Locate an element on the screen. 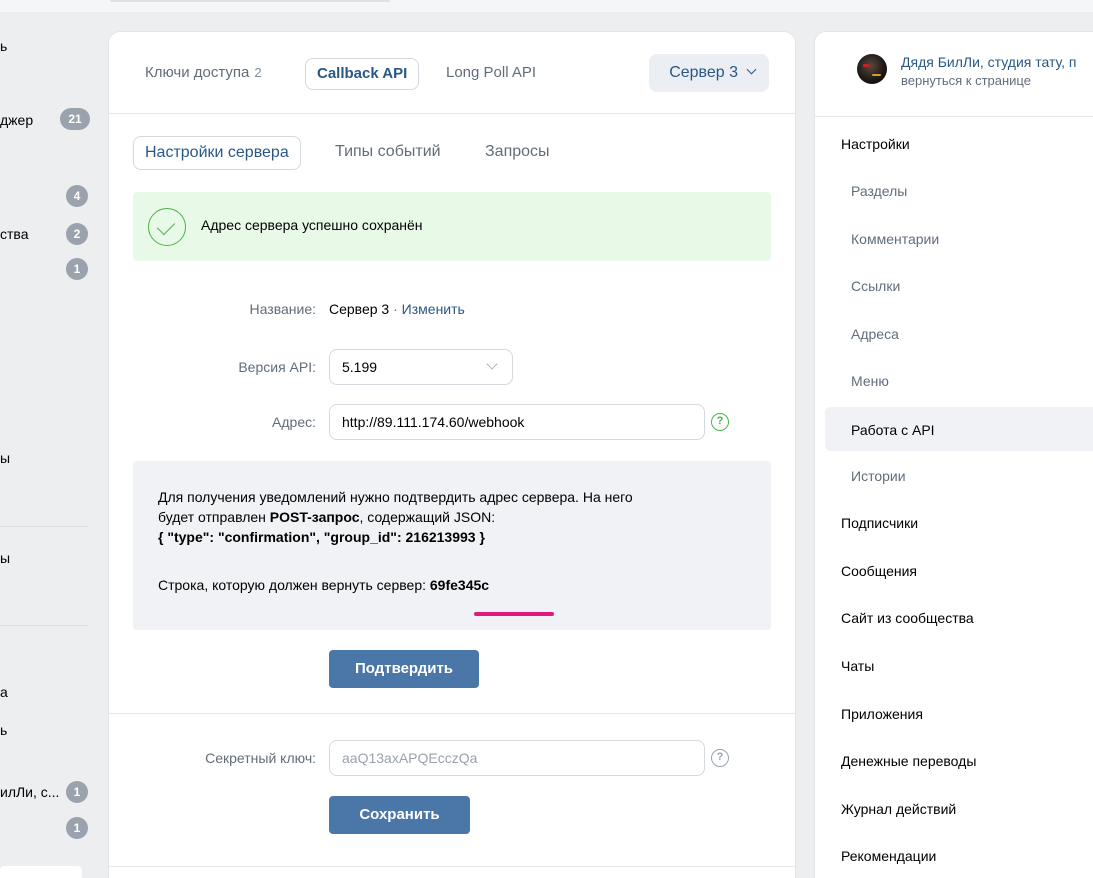 Image resolution: width=1093 pixels, height=878 pixels. name-label: Название: is located at coordinates (282, 309).